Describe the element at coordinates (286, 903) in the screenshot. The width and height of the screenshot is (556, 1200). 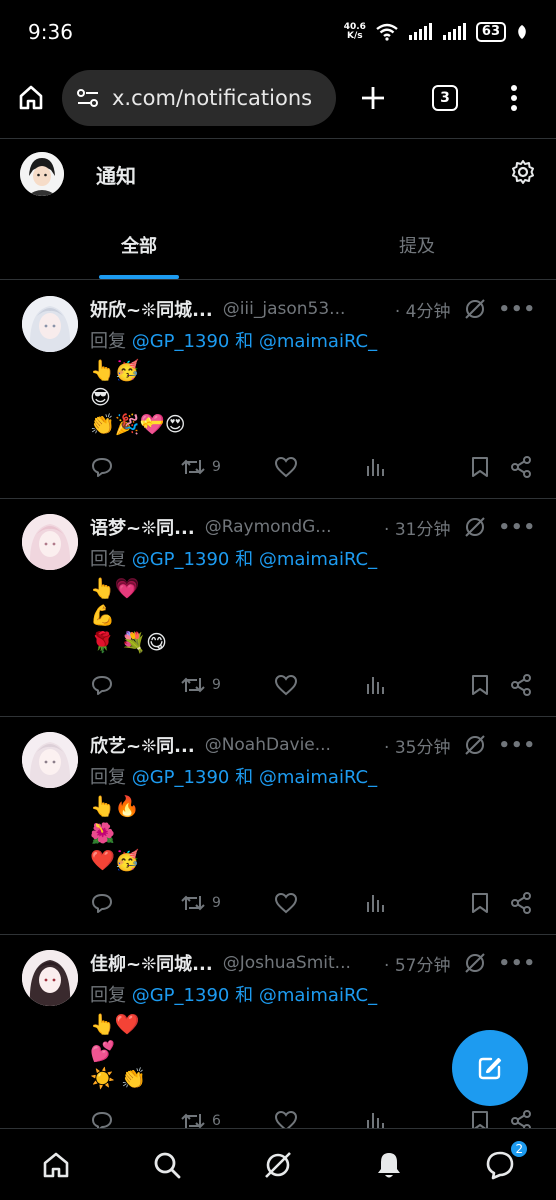
I see `heart-icon` at that location.